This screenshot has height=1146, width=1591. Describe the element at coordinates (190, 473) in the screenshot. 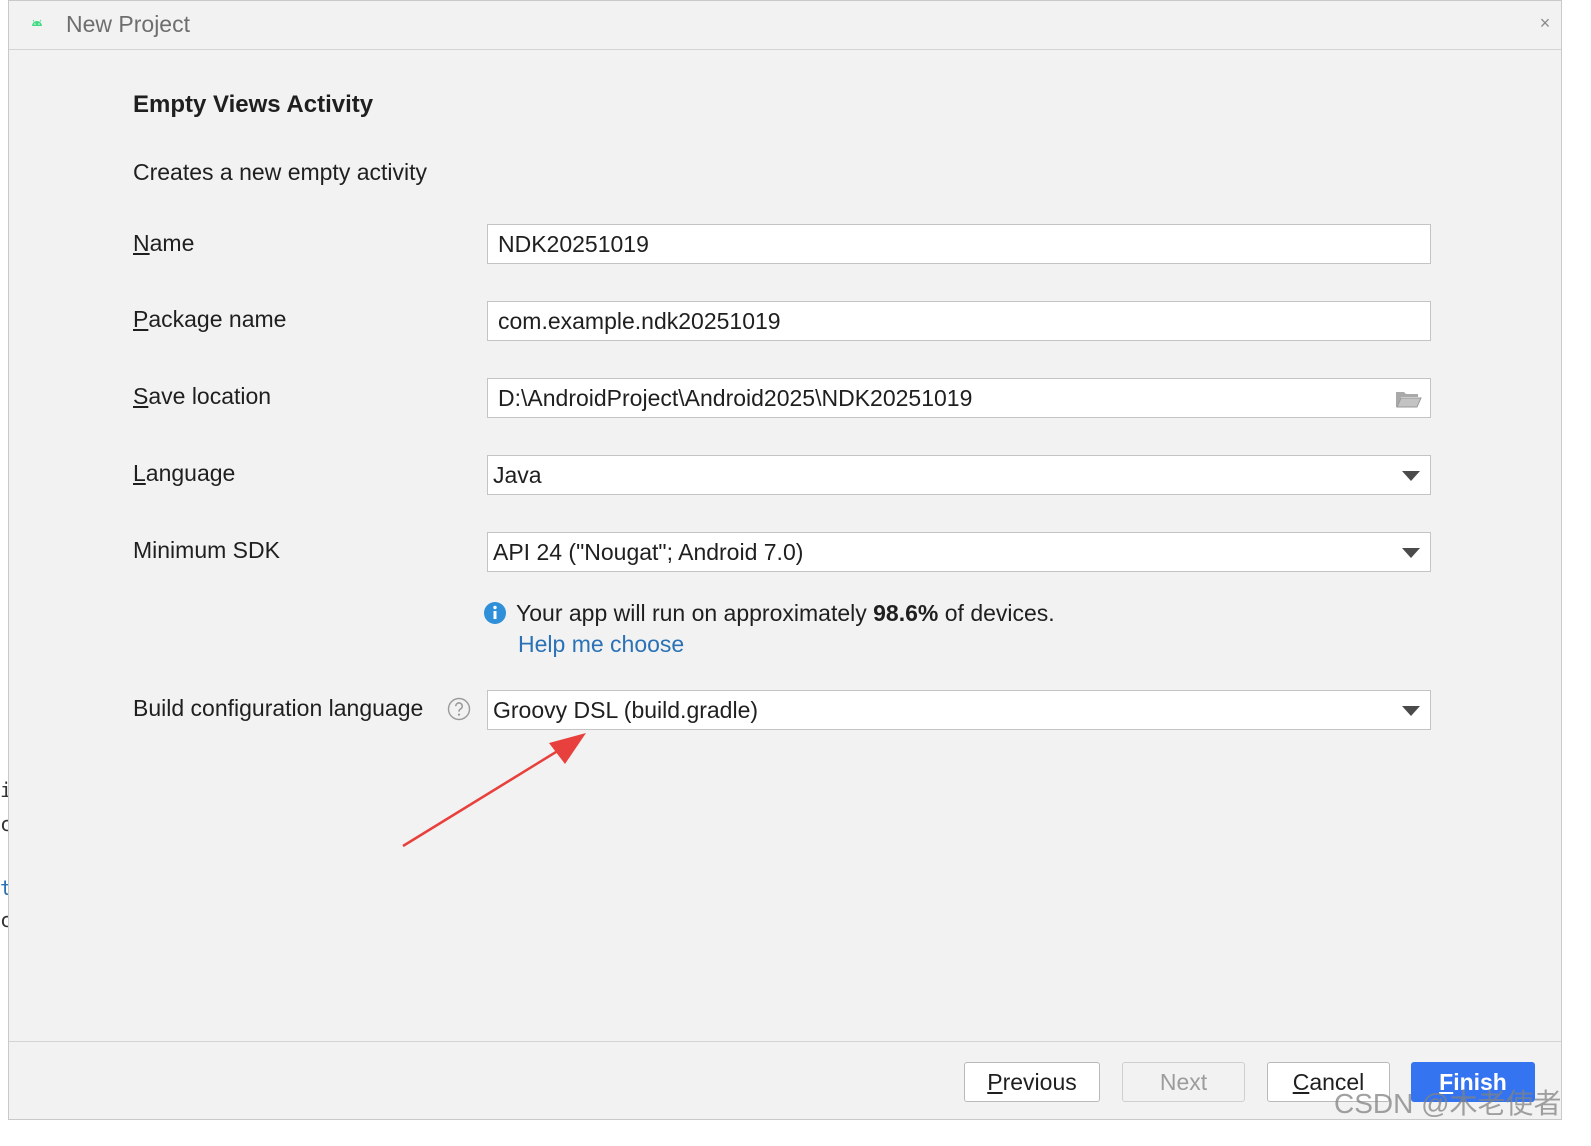

I see `language-label-text: anguage` at that location.